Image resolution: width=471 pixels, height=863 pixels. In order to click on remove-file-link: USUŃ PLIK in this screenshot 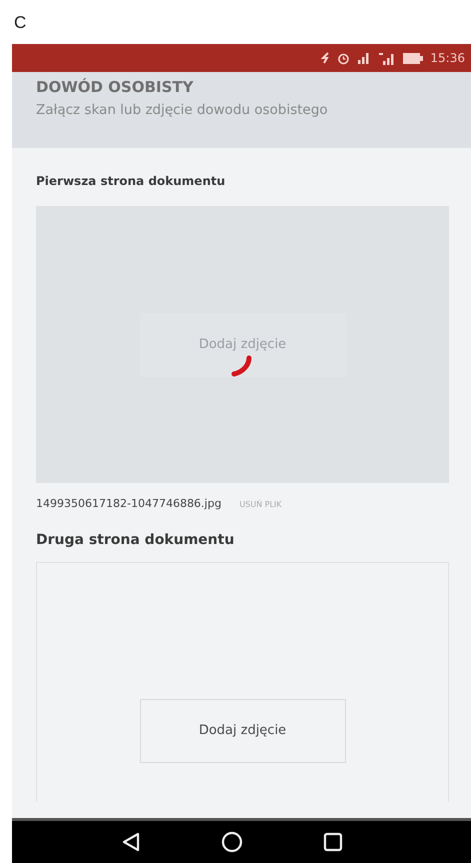, I will do `click(260, 504)`.